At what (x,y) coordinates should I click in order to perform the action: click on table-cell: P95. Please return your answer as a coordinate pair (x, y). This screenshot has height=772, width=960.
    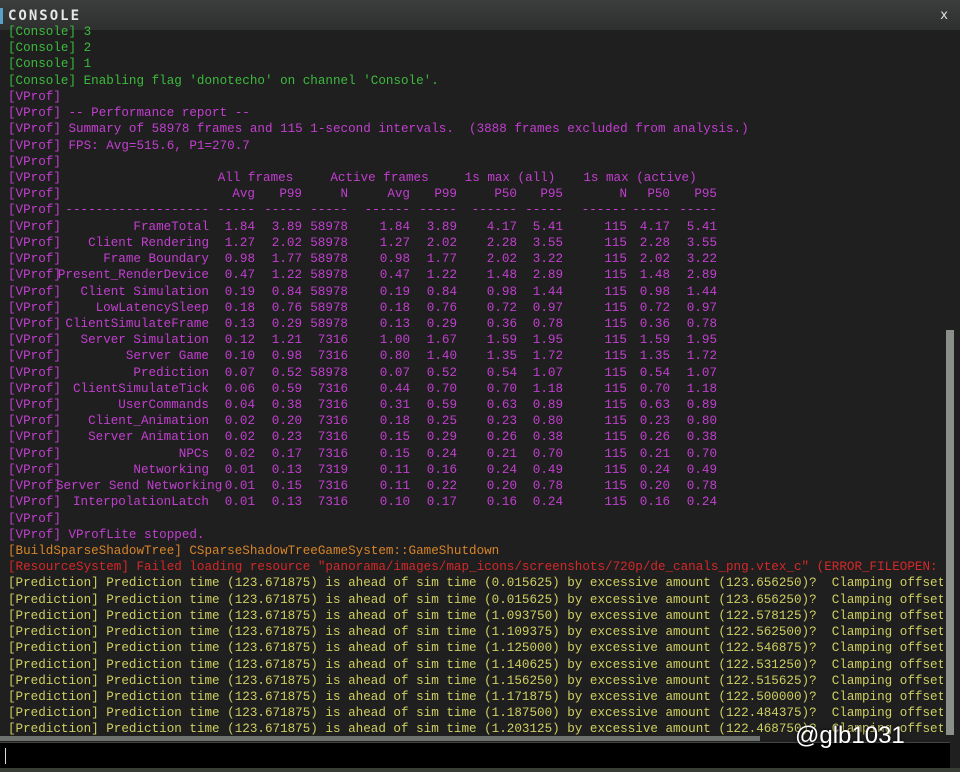
    Looking at the image, I should click on (551, 194).